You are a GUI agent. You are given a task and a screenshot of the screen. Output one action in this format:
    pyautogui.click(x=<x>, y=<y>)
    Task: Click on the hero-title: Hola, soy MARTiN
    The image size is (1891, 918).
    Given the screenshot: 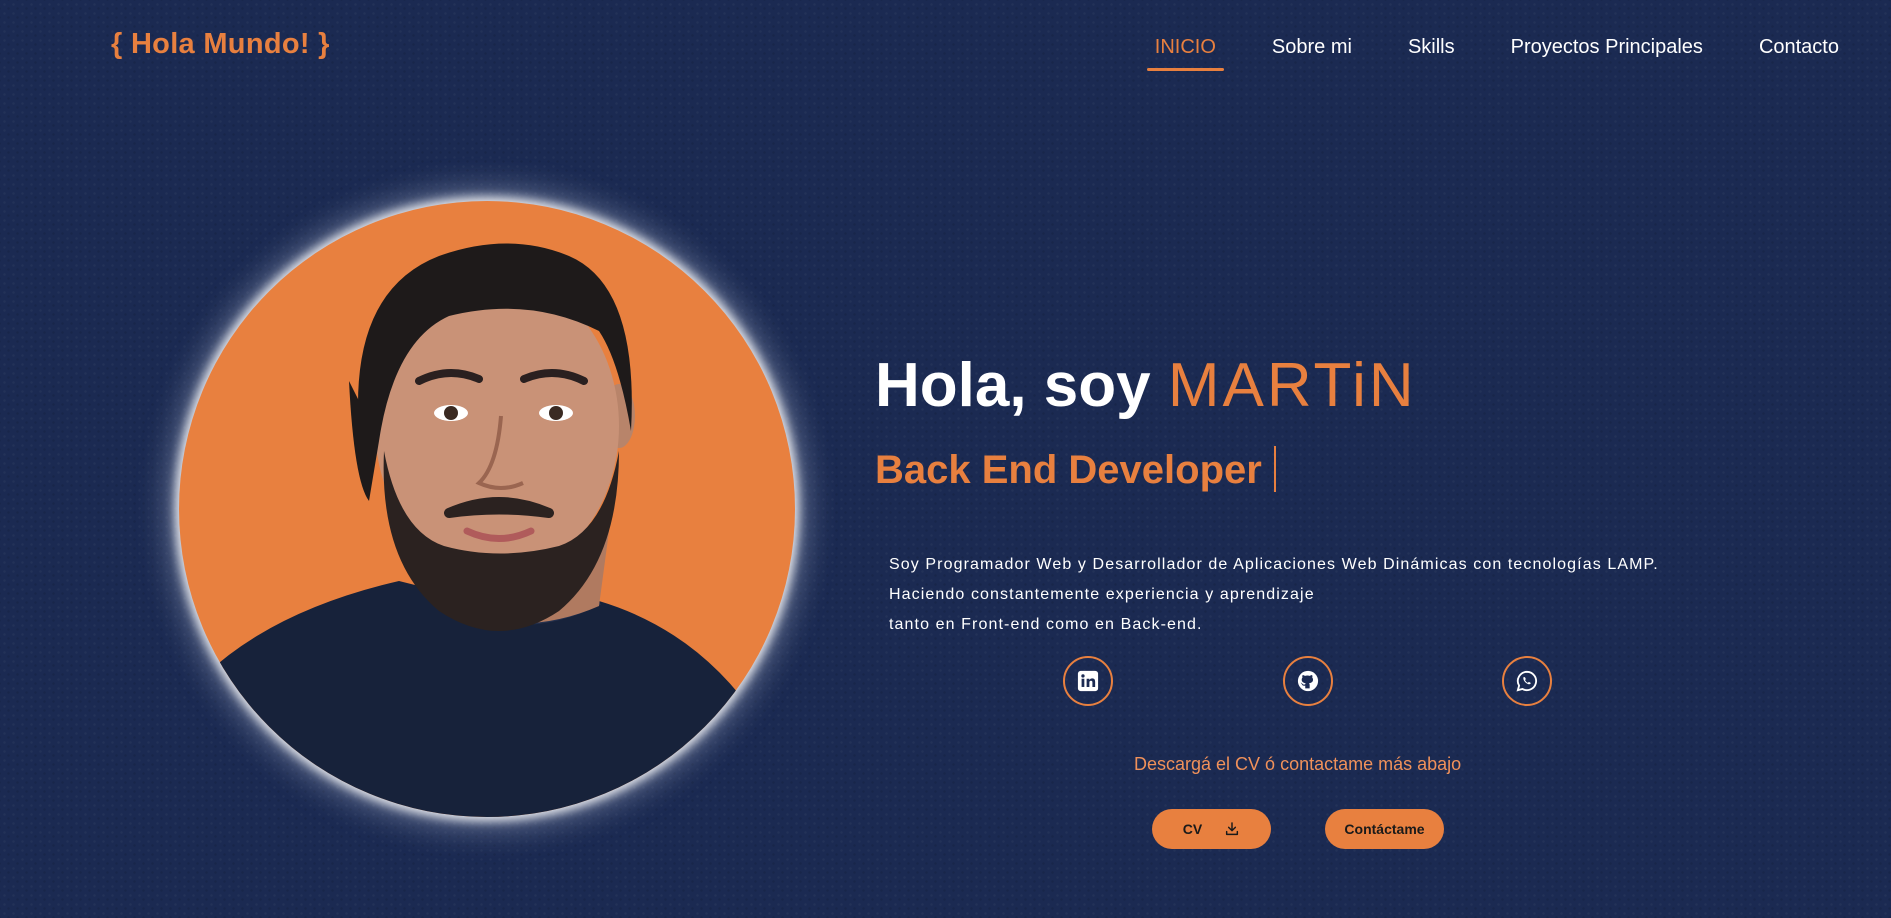 What is the action you would take?
    pyautogui.click(x=1146, y=385)
    